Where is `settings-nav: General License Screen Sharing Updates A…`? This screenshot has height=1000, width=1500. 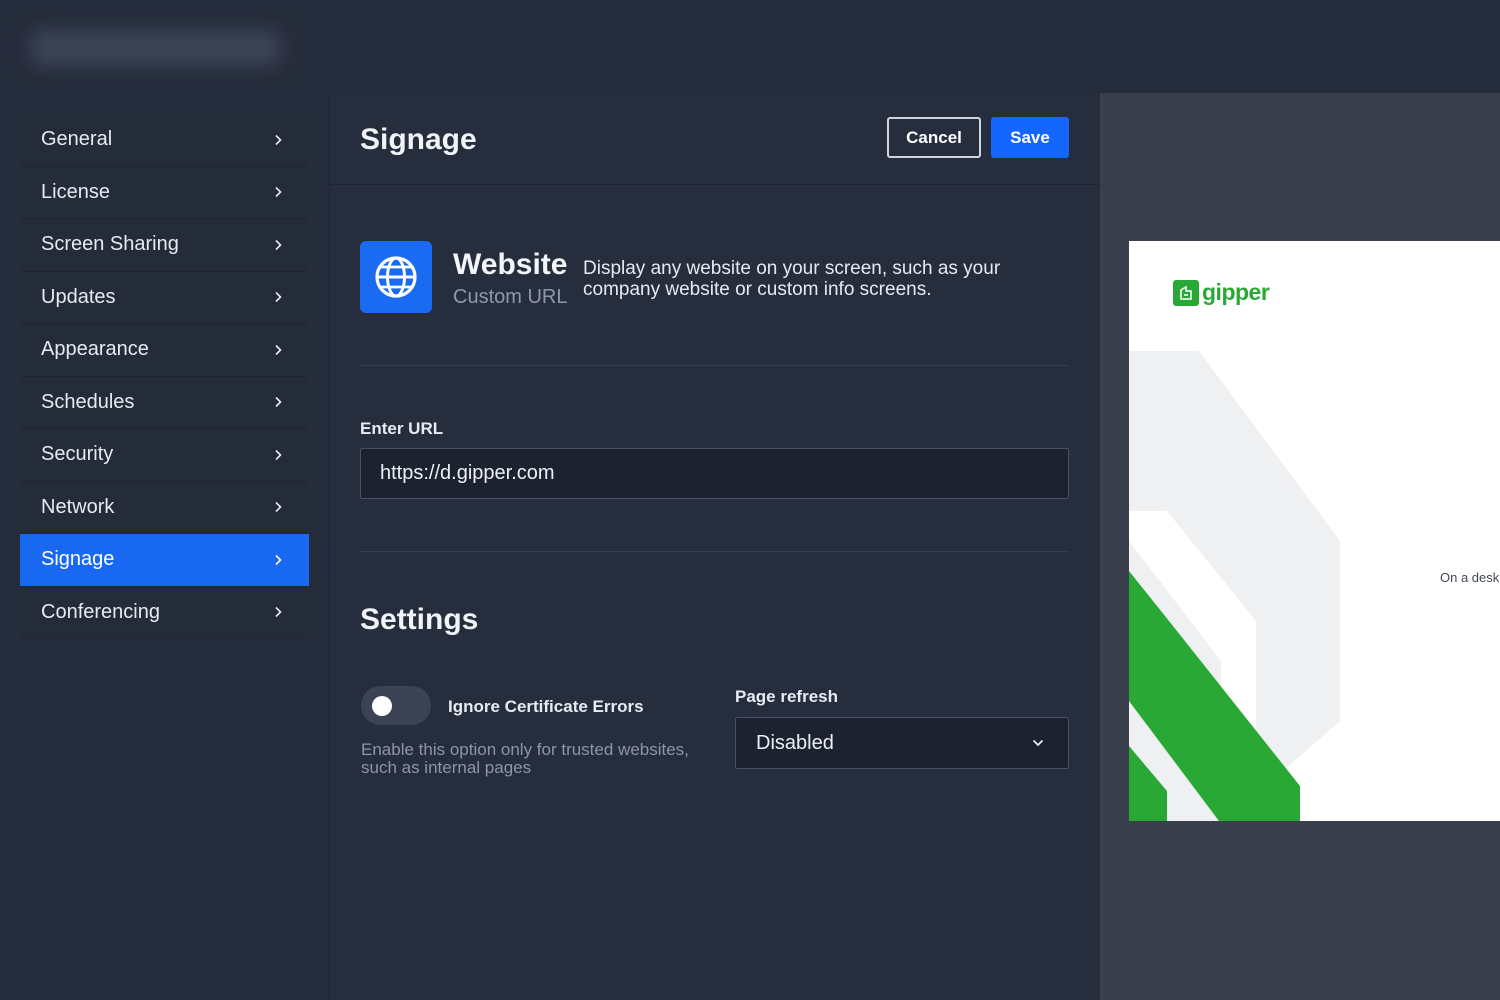
settings-nav: General License Screen Sharing Updates A… is located at coordinates (164, 376).